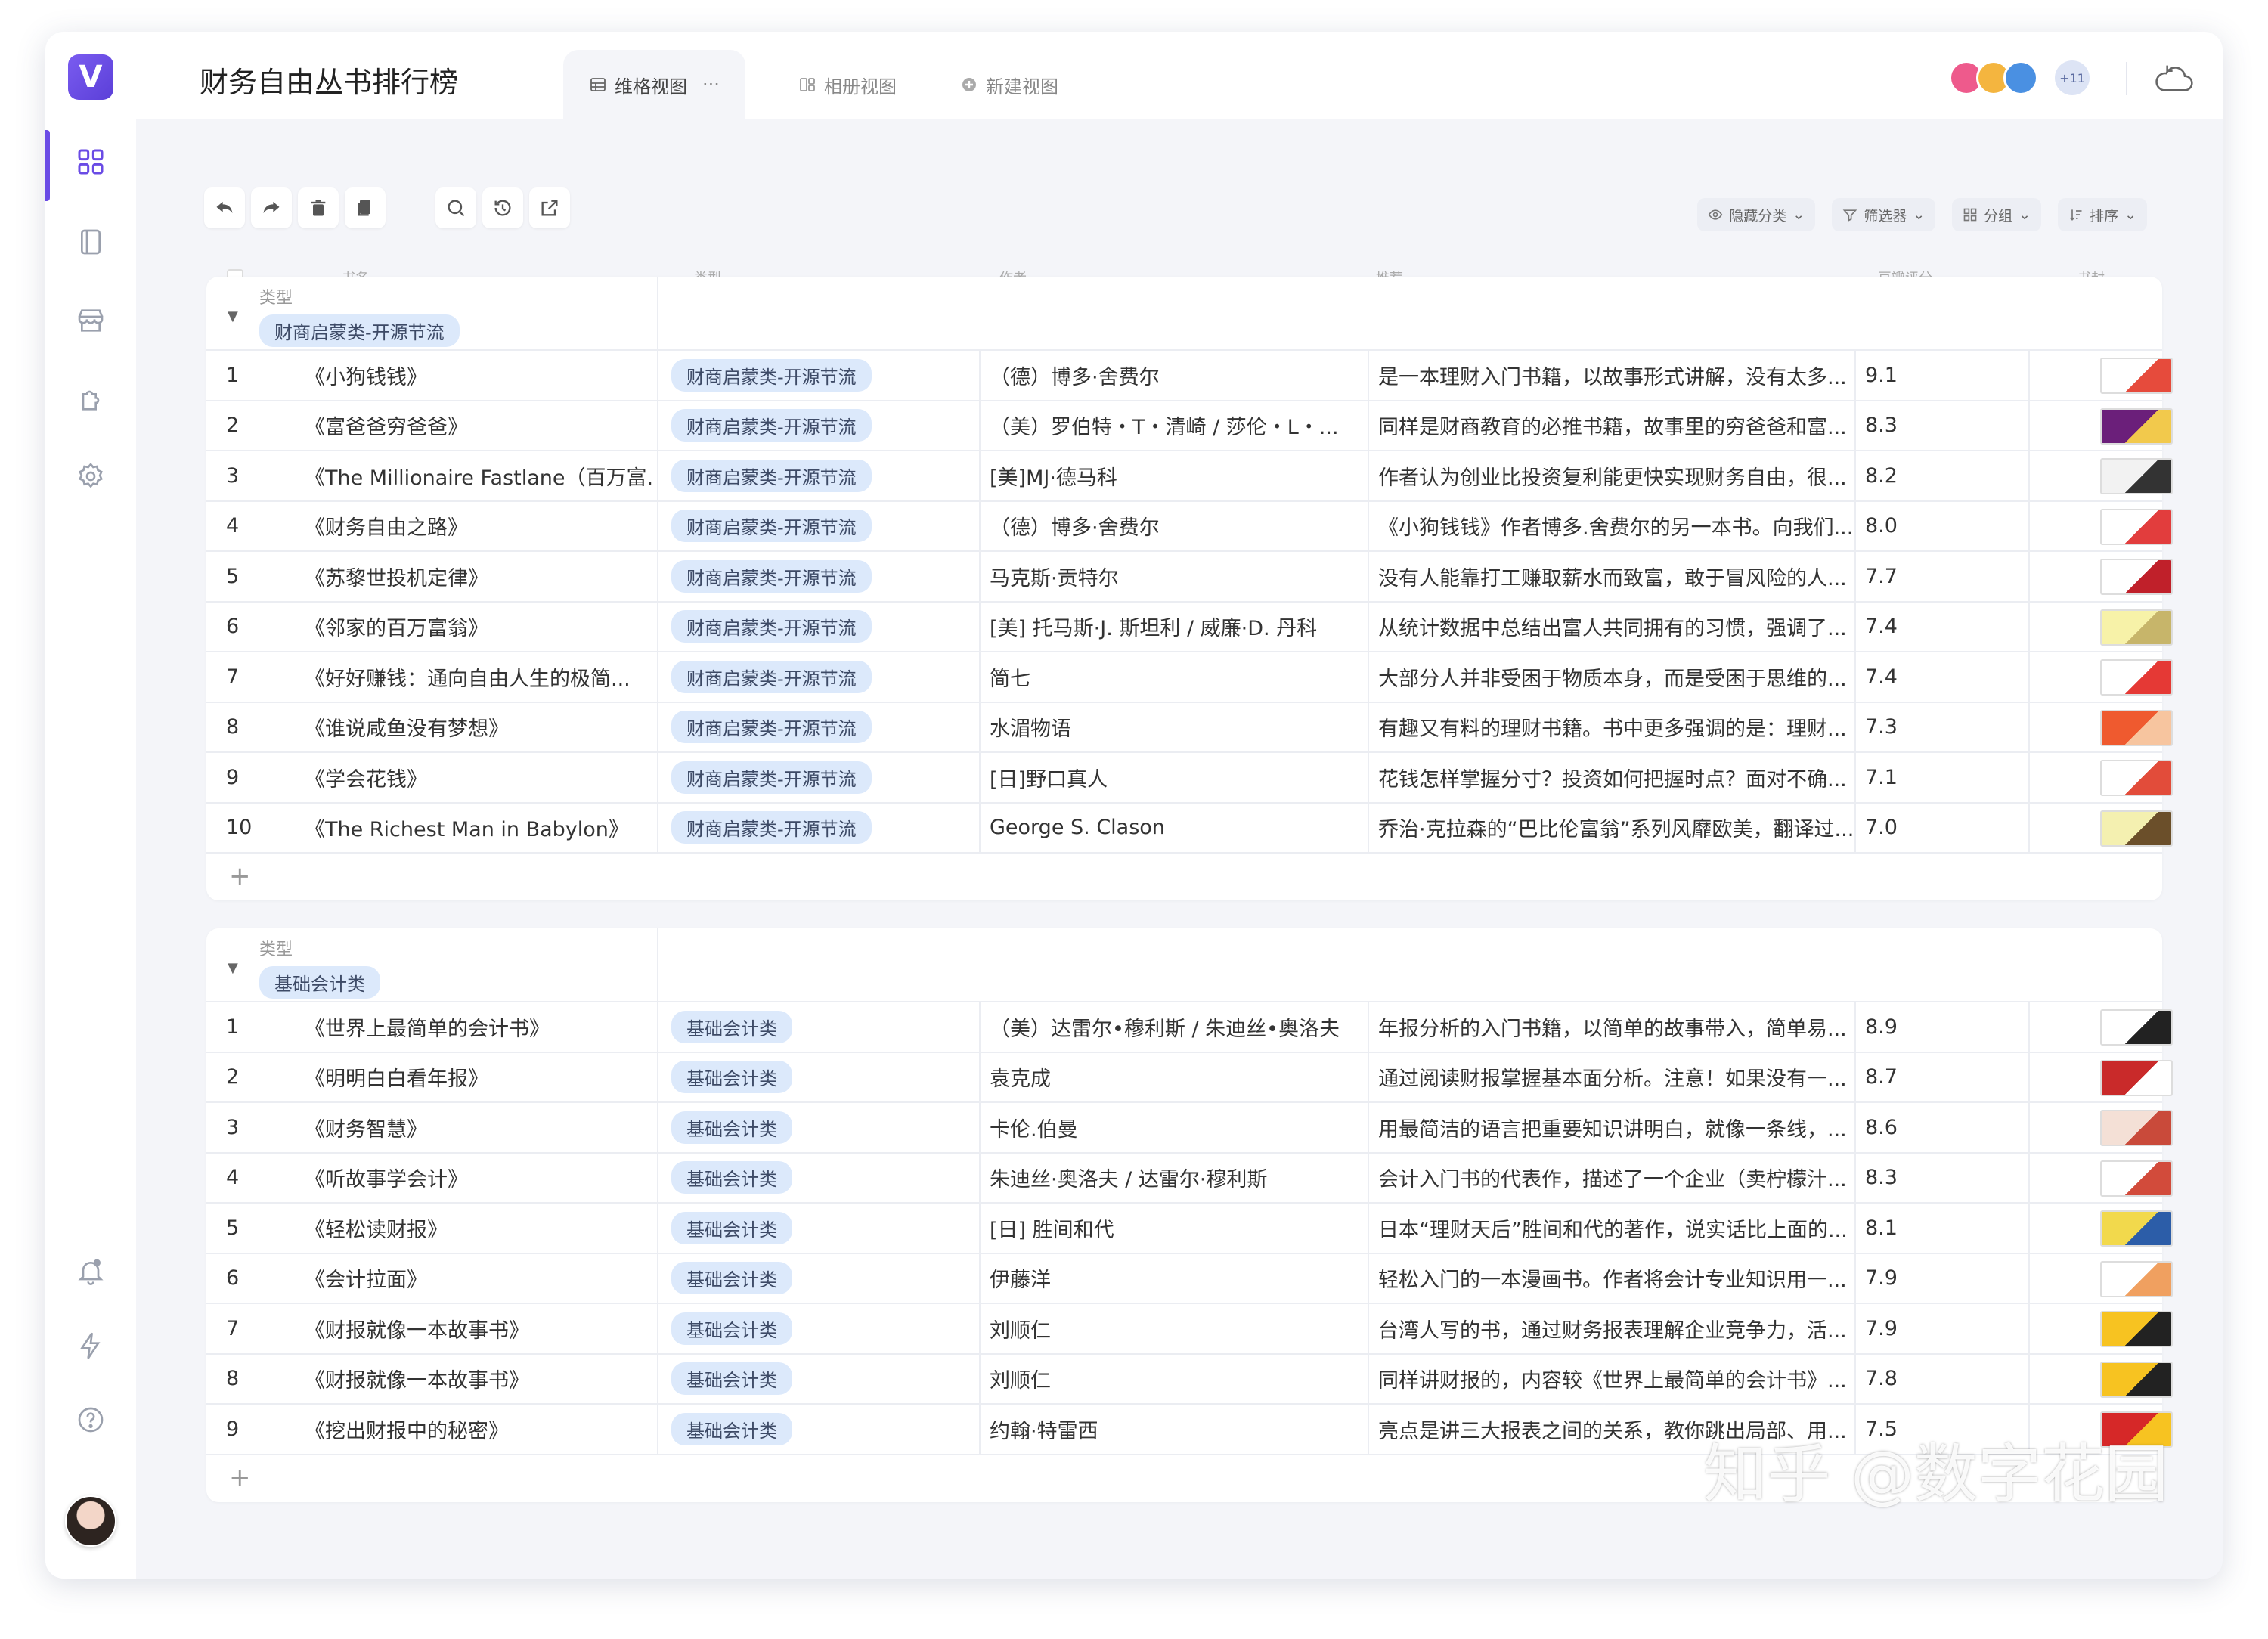 This screenshot has width=2268, height=1639. I want to click on book-name-cell: 《苏黎世投机定律》, so click(478, 576).